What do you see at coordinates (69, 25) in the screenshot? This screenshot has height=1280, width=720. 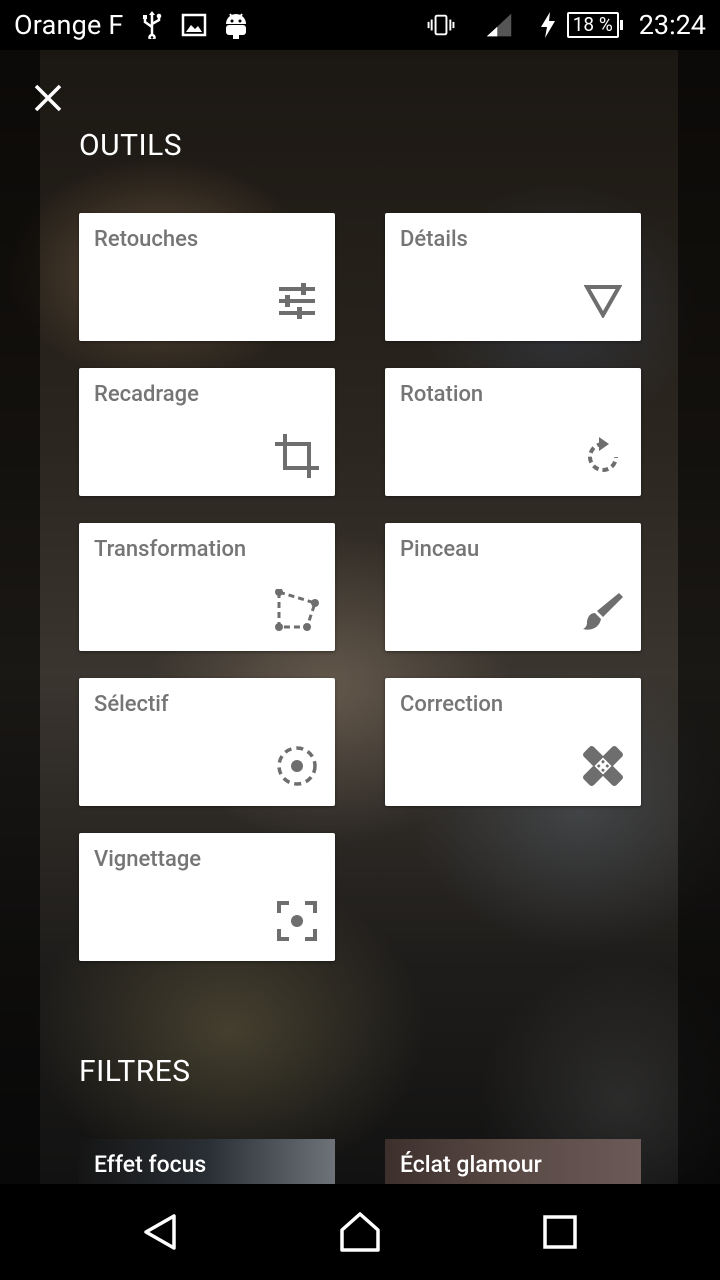 I see `carrier-name: Orange F` at bounding box center [69, 25].